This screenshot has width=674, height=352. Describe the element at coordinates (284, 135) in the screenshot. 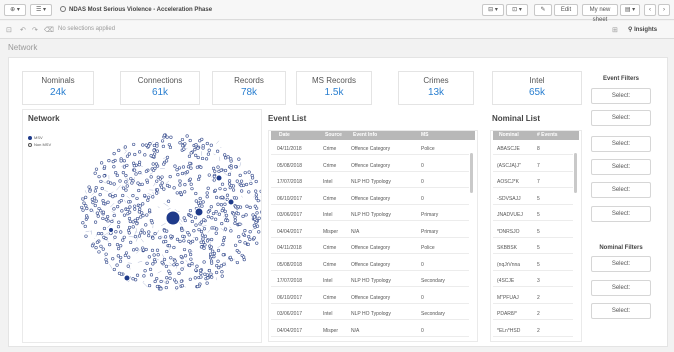

I see `column-header: Date` at that location.